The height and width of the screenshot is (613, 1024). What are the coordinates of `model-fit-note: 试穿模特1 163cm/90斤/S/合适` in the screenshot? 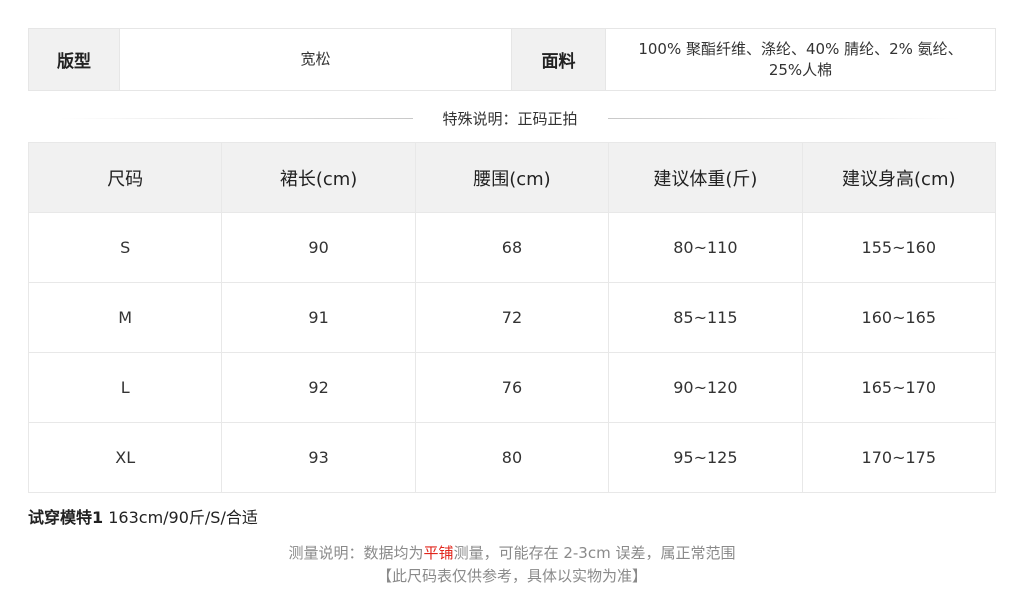 It's located at (143, 516).